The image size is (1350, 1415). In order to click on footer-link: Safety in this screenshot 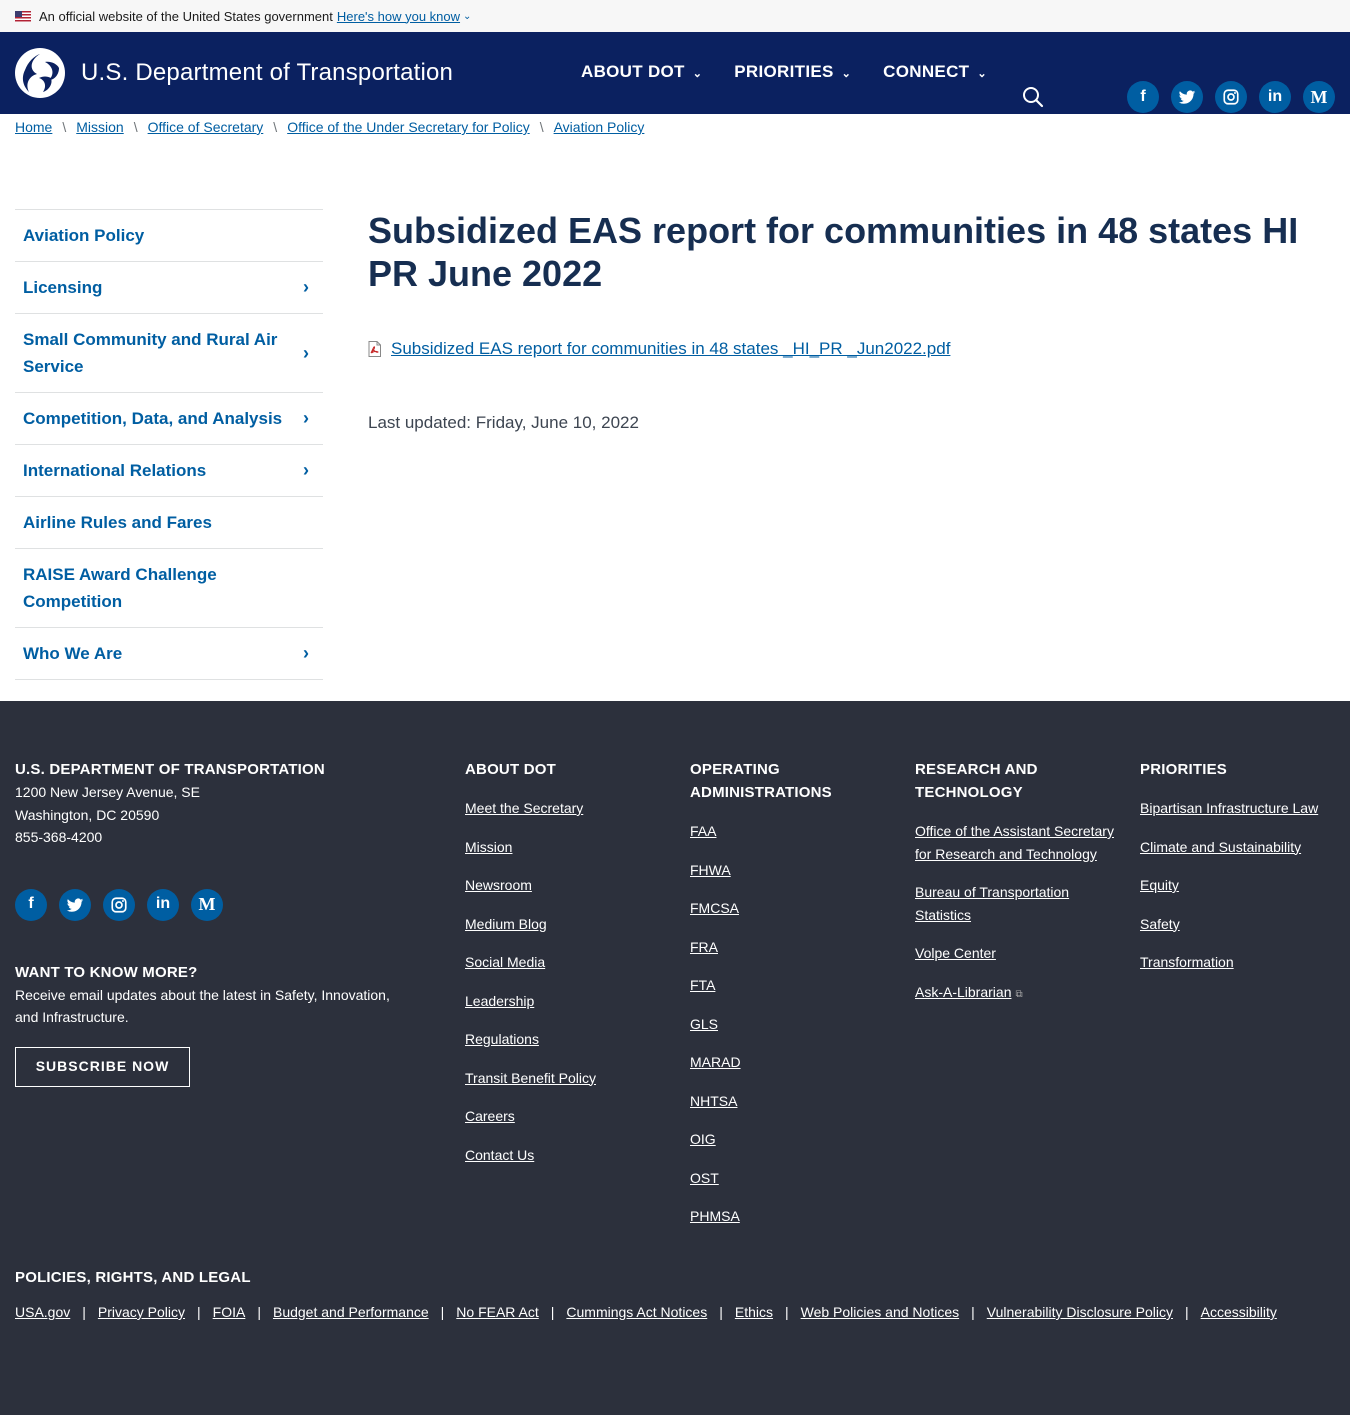, I will do `click(1160, 924)`.